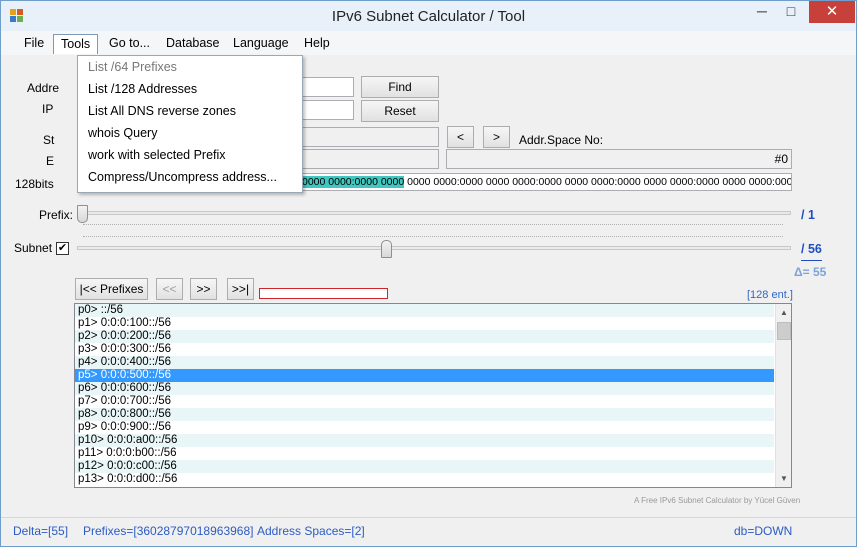  I want to click on menu-item-dns-reverse-zones: List All DNS reverse zones, so click(190, 111).